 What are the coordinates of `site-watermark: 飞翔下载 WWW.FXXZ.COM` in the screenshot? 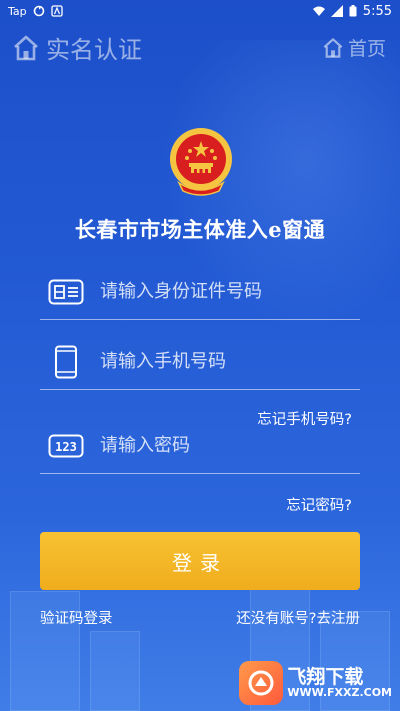 It's located at (315, 683).